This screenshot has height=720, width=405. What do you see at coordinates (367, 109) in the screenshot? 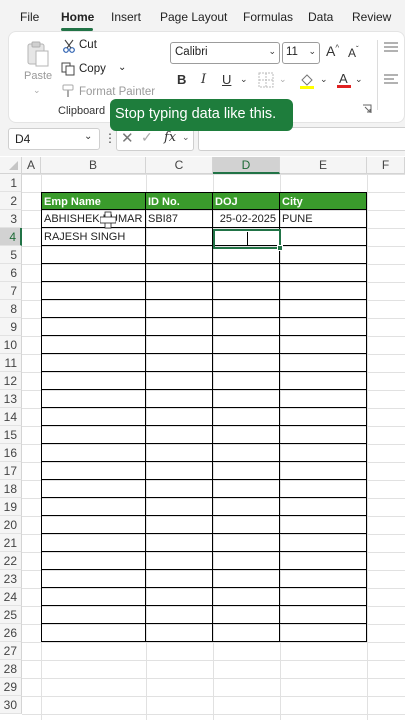
I see `dialog-launcher-icon` at bounding box center [367, 109].